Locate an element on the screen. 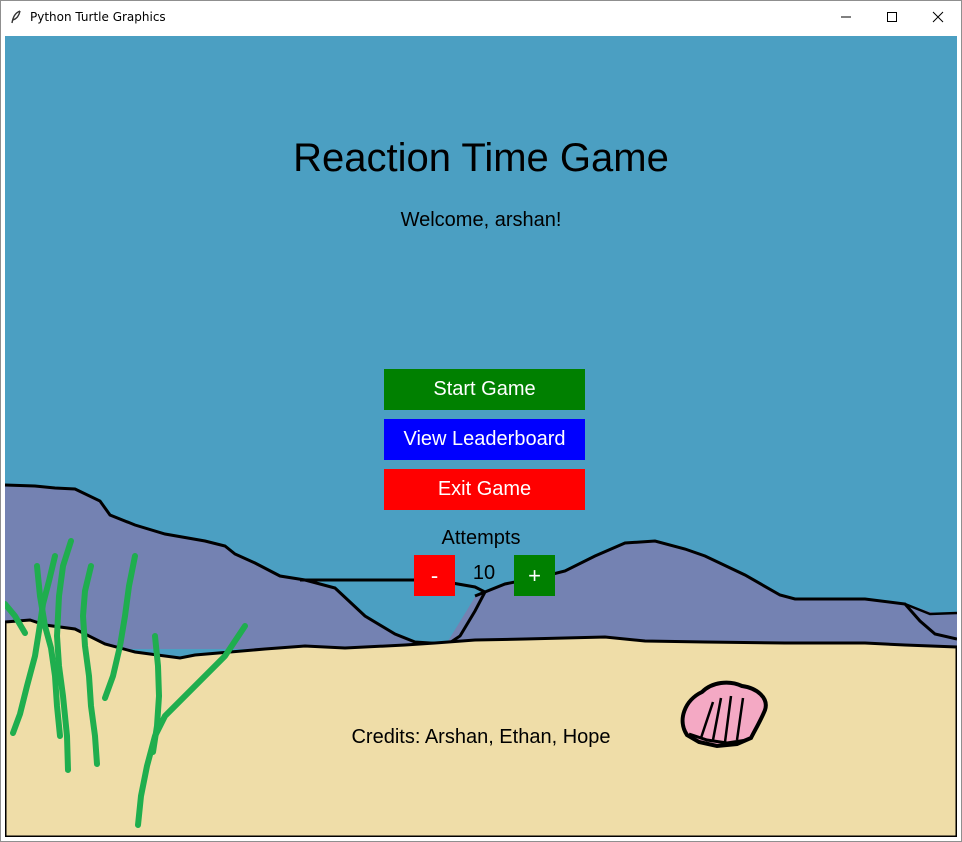 This screenshot has width=962, height=842. credits-text: Credits: Arshan, Ethan, Hope is located at coordinates (481, 737).